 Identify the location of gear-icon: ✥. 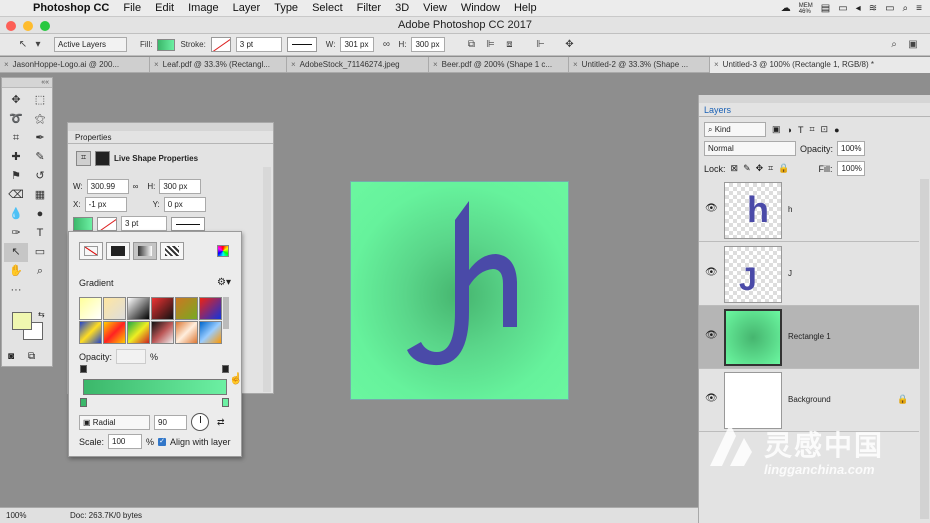
(569, 44).